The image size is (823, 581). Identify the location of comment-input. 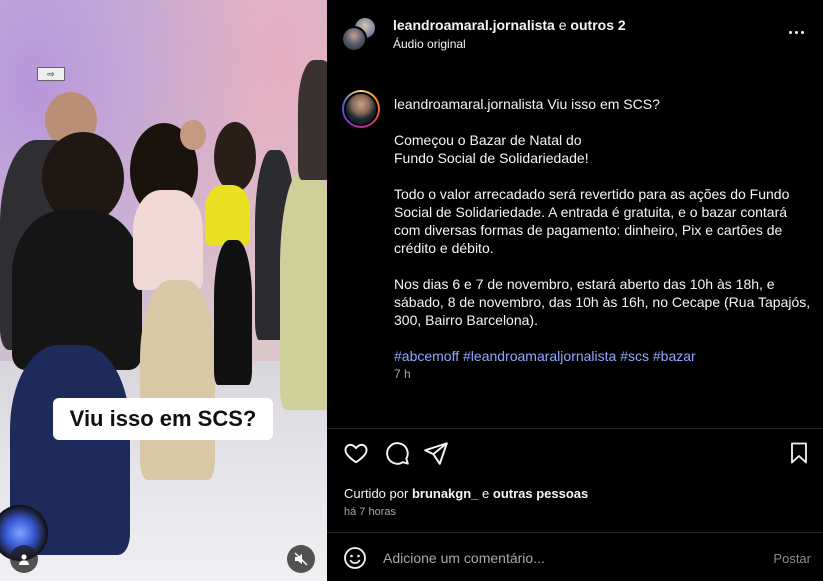
(568, 558).